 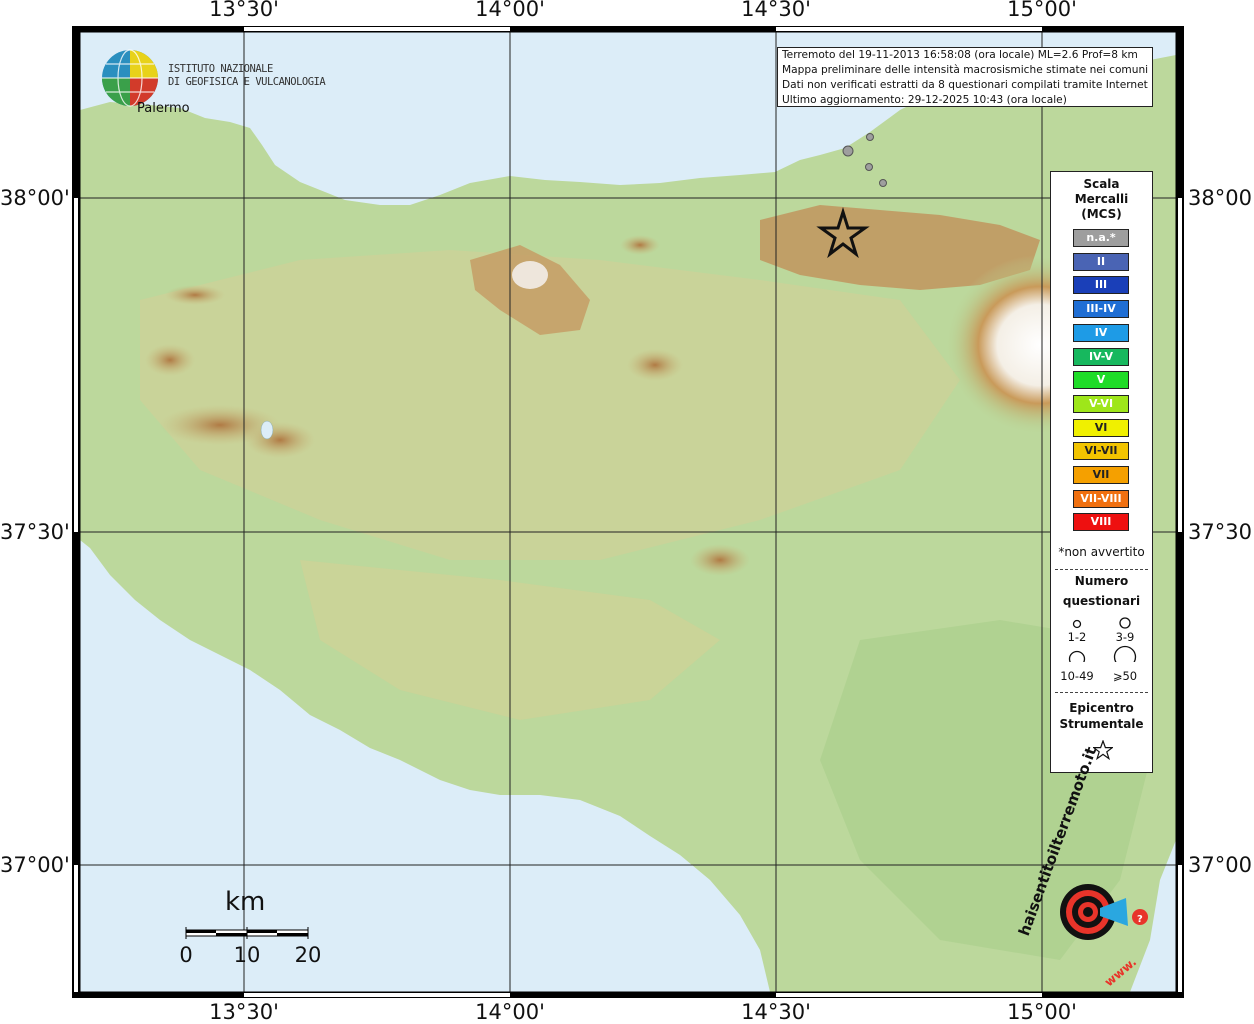 What do you see at coordinates (247, 82) in the screenshot?
I see `ingv-name-line2: DI GEOFISICA E VULCANOLOGIA` at bounding box center [247, 82].